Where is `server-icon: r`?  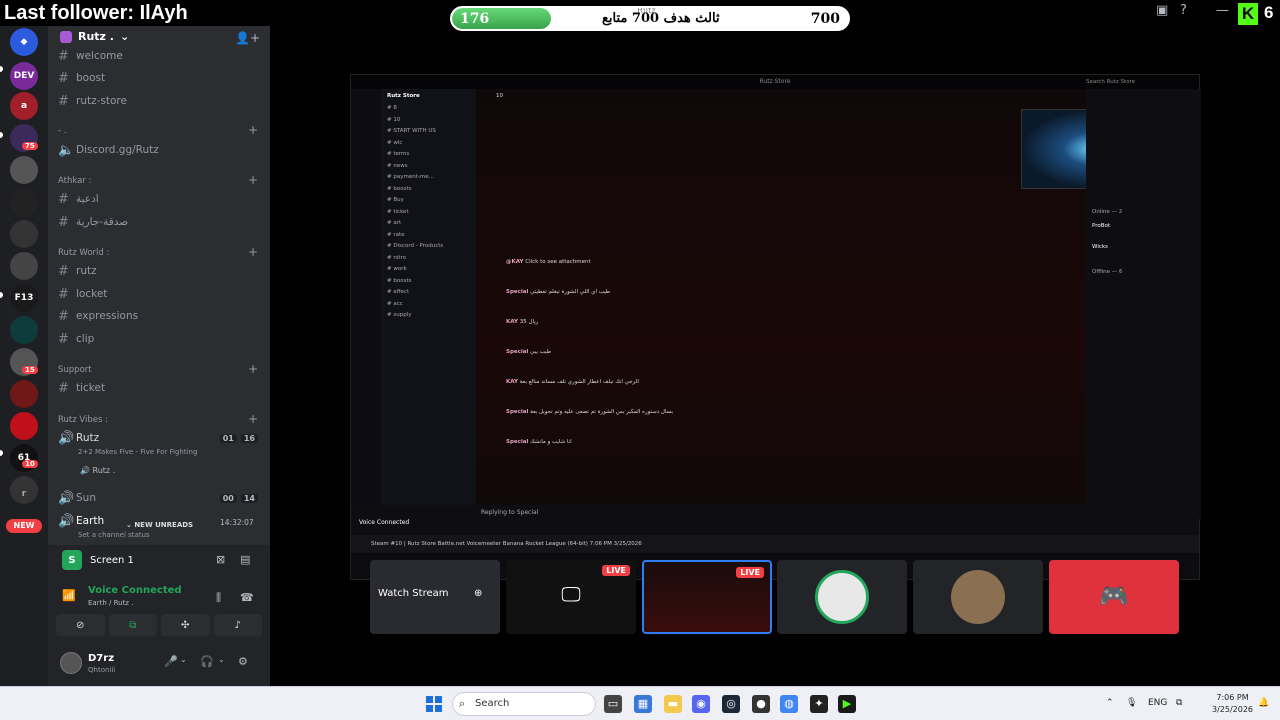
server-icon: r is located at coordinates (24, 494).